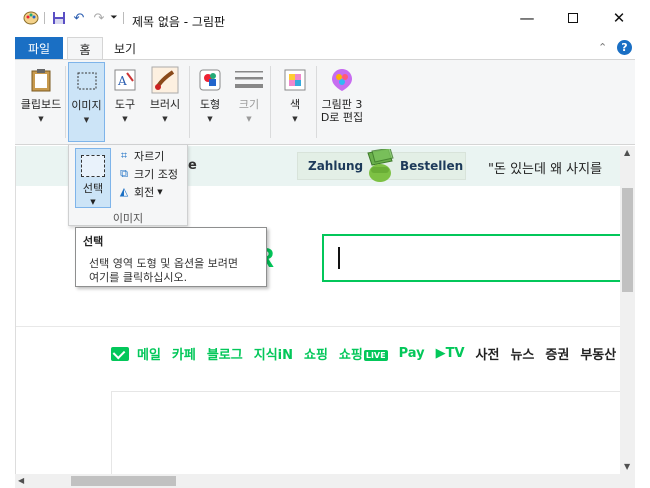 The image size is (650, 488). I want to click on tooltip-line-1: 선택 영역 도형 및 옵션을 보려면, so click(164, 263).